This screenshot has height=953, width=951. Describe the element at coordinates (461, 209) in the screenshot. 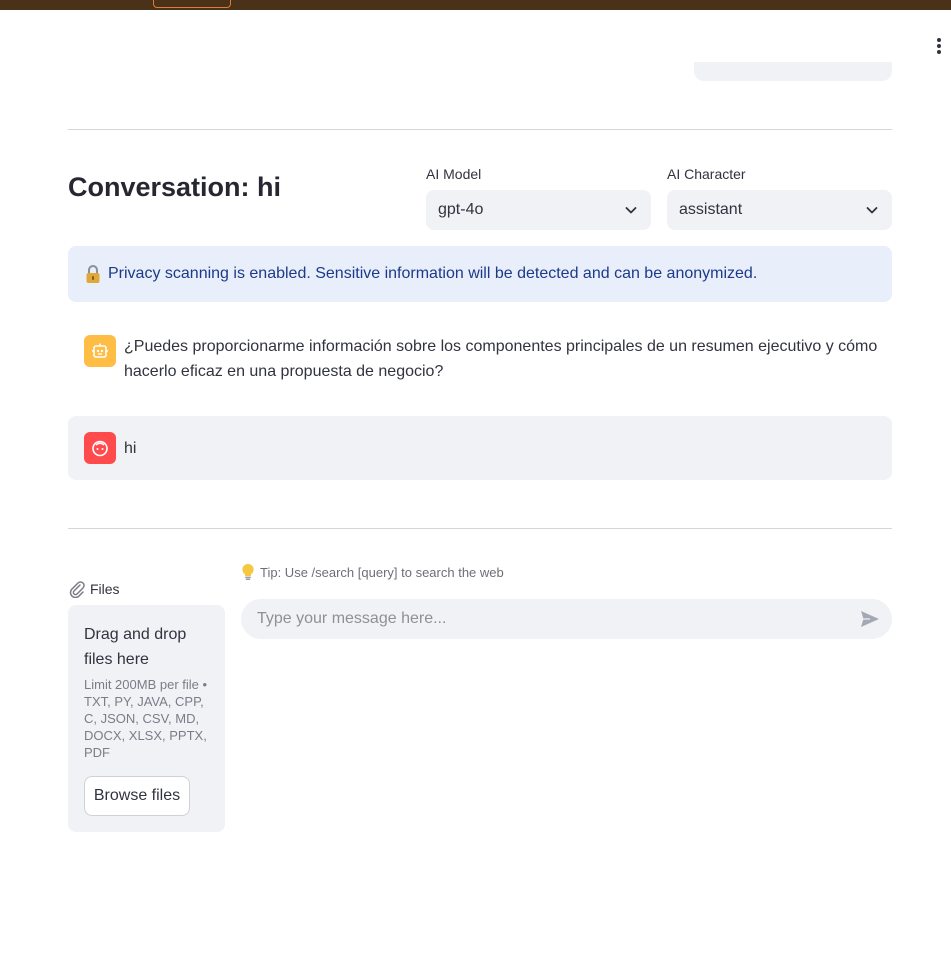

I see `ai-model-value: gpt-4o` at that location.